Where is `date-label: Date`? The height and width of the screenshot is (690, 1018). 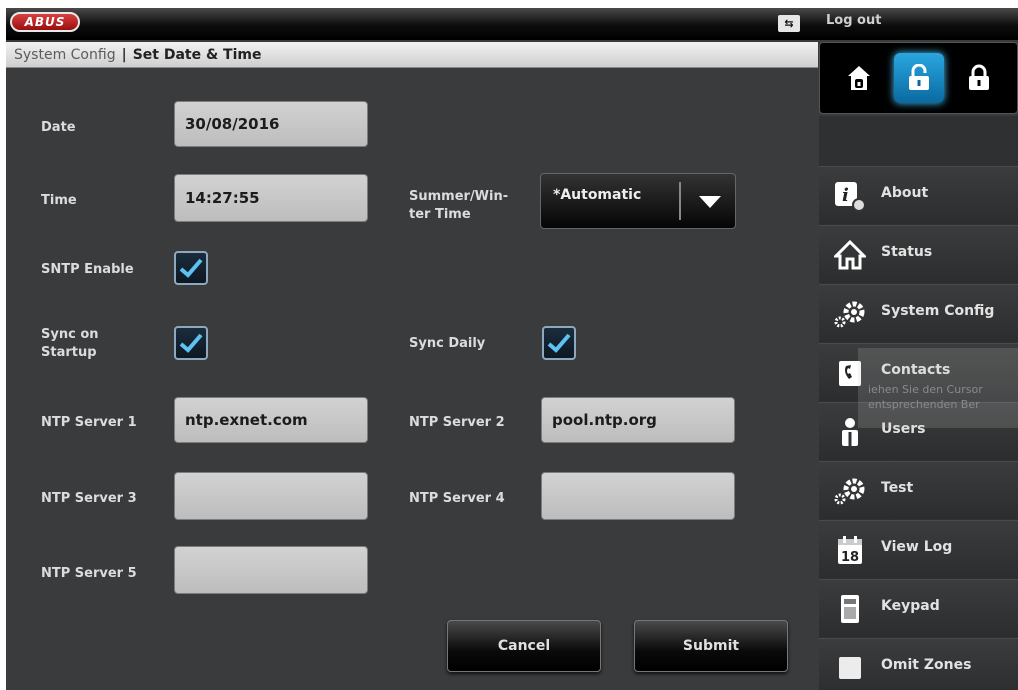 date-label: Date is located at coordinates (58, 127).